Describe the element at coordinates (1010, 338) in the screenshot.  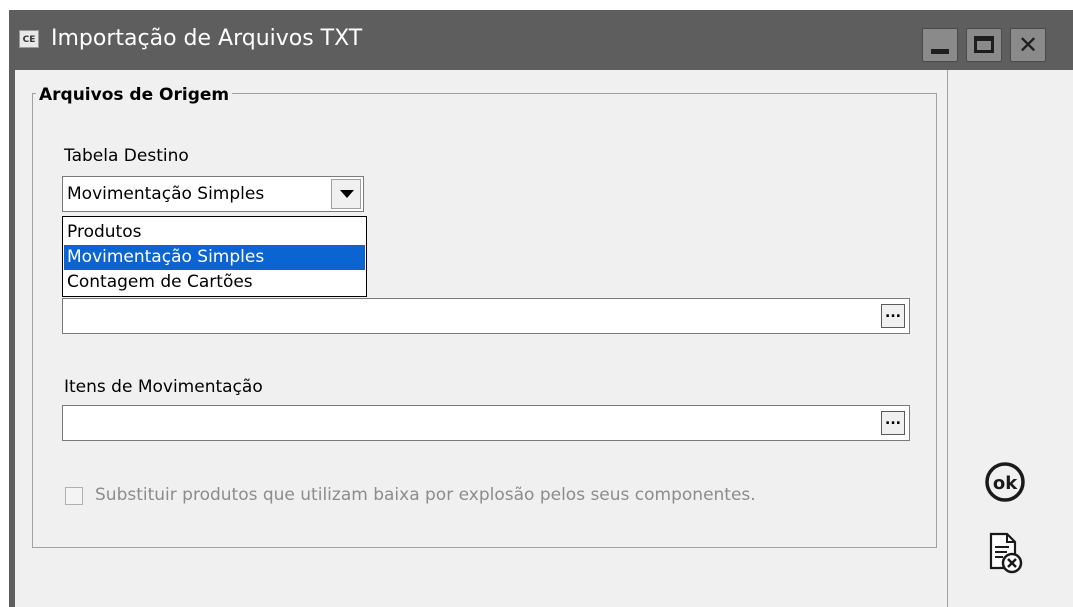
I see `action-panel` at that location.